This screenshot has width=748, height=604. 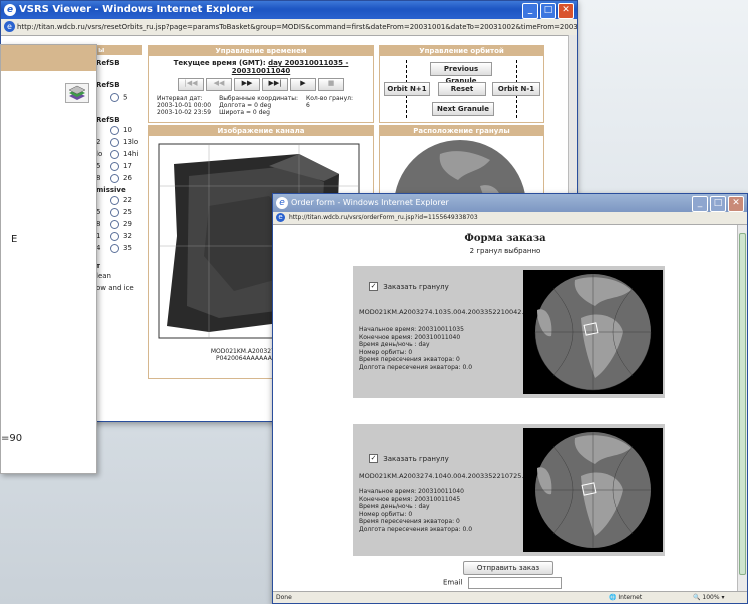 What do you see at coordinates (394, 344) in the screenshot?
I see `granule-daynight: Время день/ночь : day` at bounding box center [394, 344].